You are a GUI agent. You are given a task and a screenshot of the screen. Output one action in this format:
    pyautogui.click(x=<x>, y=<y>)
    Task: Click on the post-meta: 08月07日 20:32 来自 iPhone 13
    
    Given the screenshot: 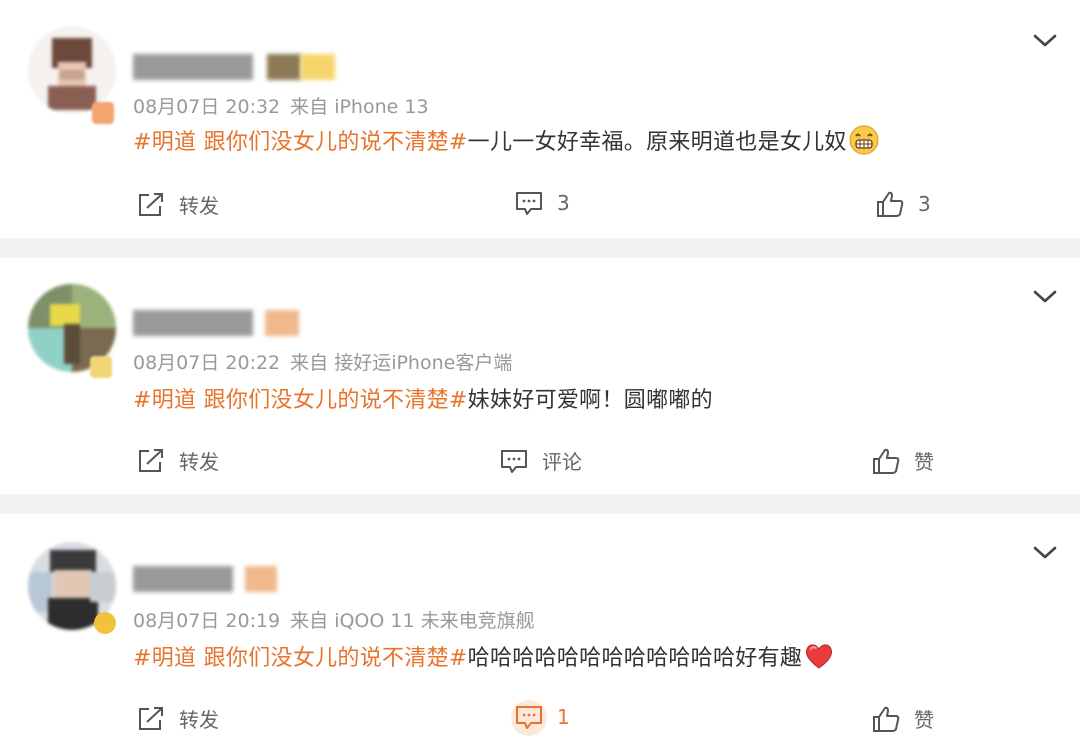 What is the action you would take?
    pyautogui.click(x=281, y=105)
    